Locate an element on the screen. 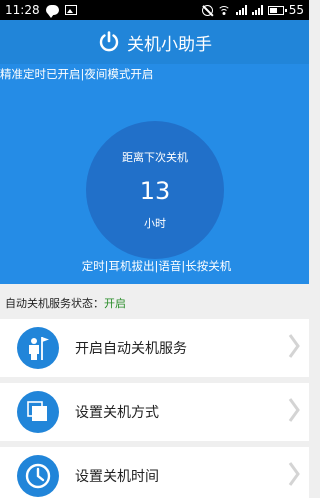 Image resolution: width=320 pixels, height=498 pixels. countdown-value: 13 is located at coordinates (155, 191).